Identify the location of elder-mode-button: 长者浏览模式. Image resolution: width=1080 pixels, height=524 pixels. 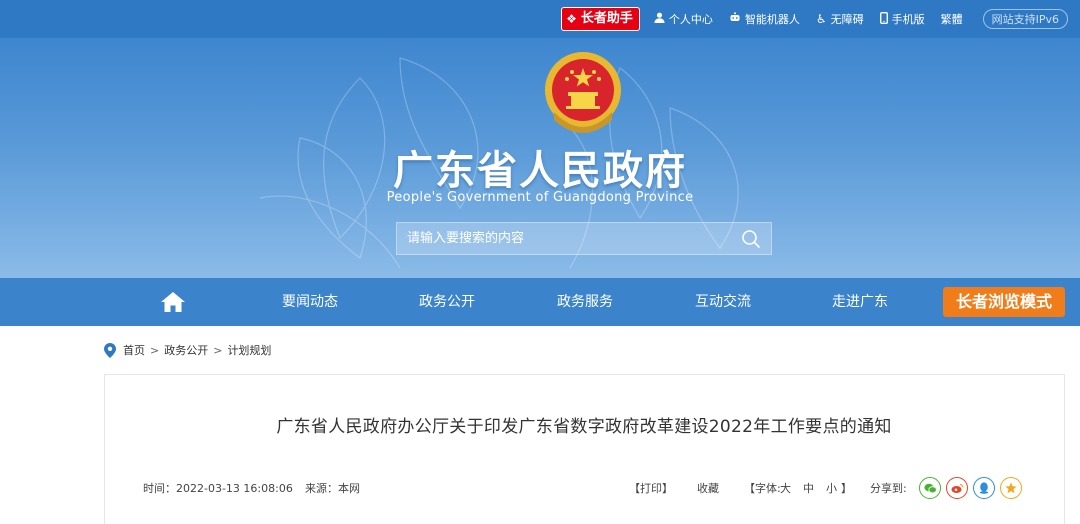
(1004, 302).